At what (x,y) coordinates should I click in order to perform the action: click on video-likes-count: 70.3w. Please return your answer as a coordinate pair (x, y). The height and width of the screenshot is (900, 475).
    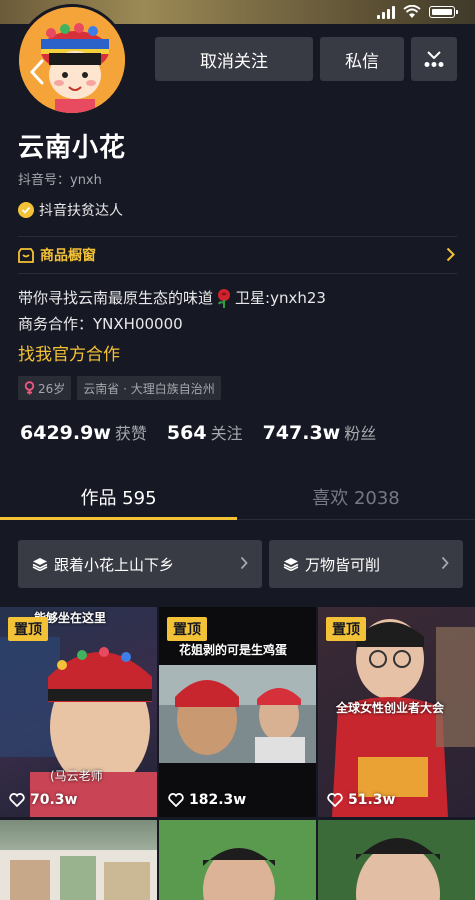
    Looking at the image, I should click on (54, 800).